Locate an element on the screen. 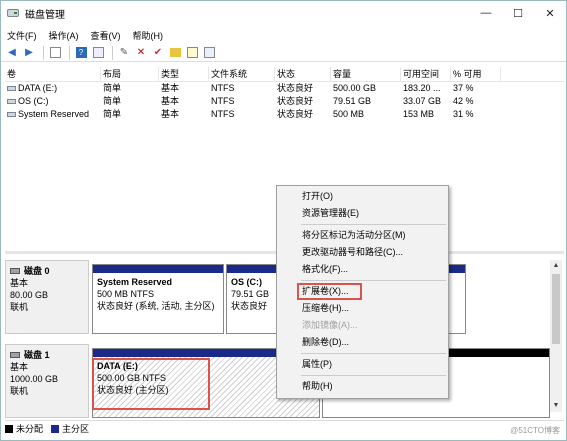 This screenshot has width=567, height=441. cm-mark-active: 将分区标记为活动分区(M) is located at coordinates (362, 235).